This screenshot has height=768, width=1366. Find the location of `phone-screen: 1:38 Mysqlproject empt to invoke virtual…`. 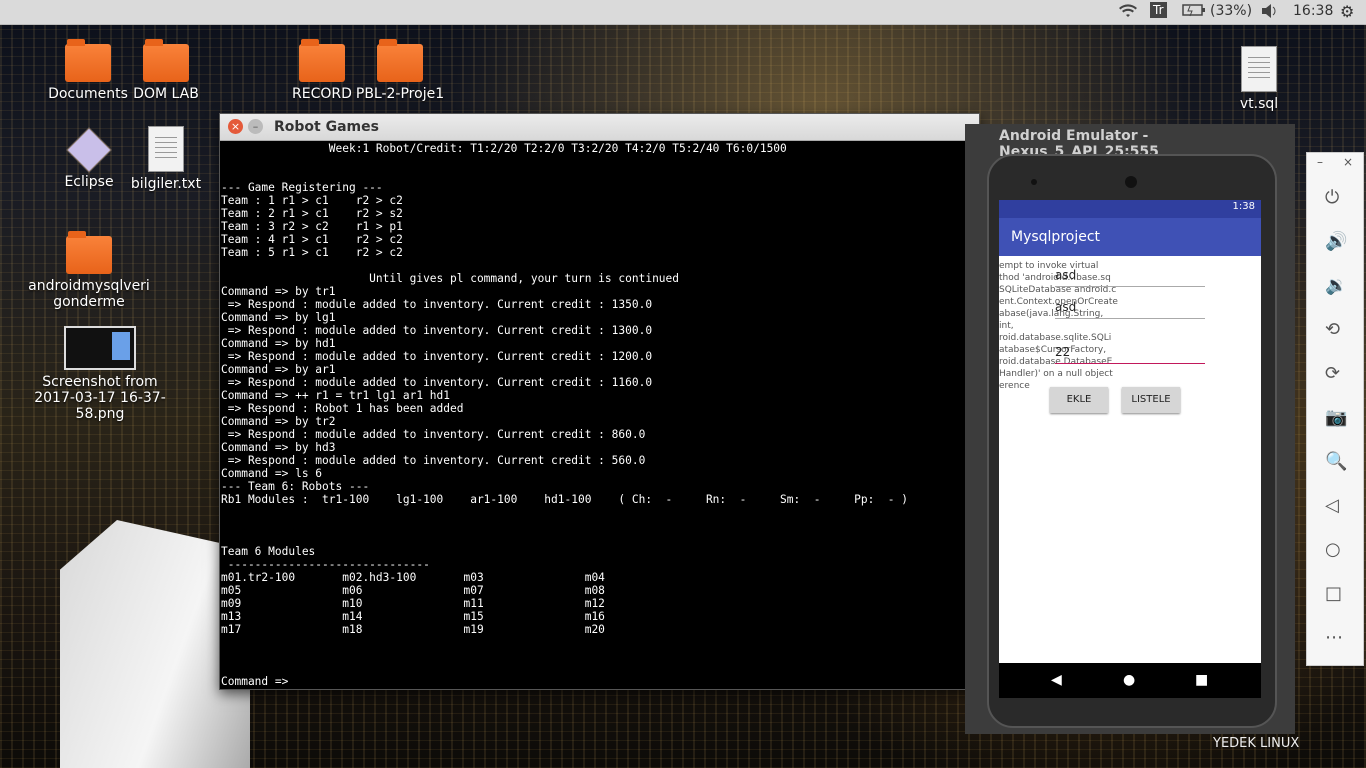

phone-screen: 1:38 Mysqlproject empt to invoke virtual… is located at coordinates (1130, 431).